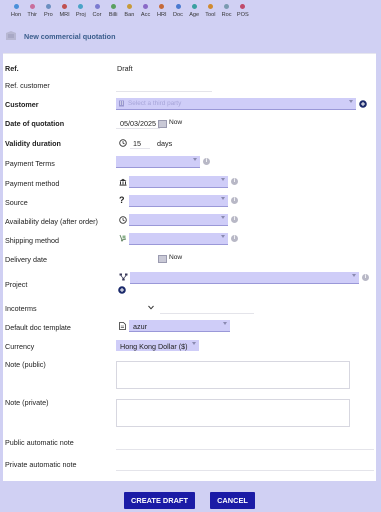  What do you see at coordinates (32, 183) in the screenshot?
I see `payment-method-label: Payment method` at bounding box center [32, 183].